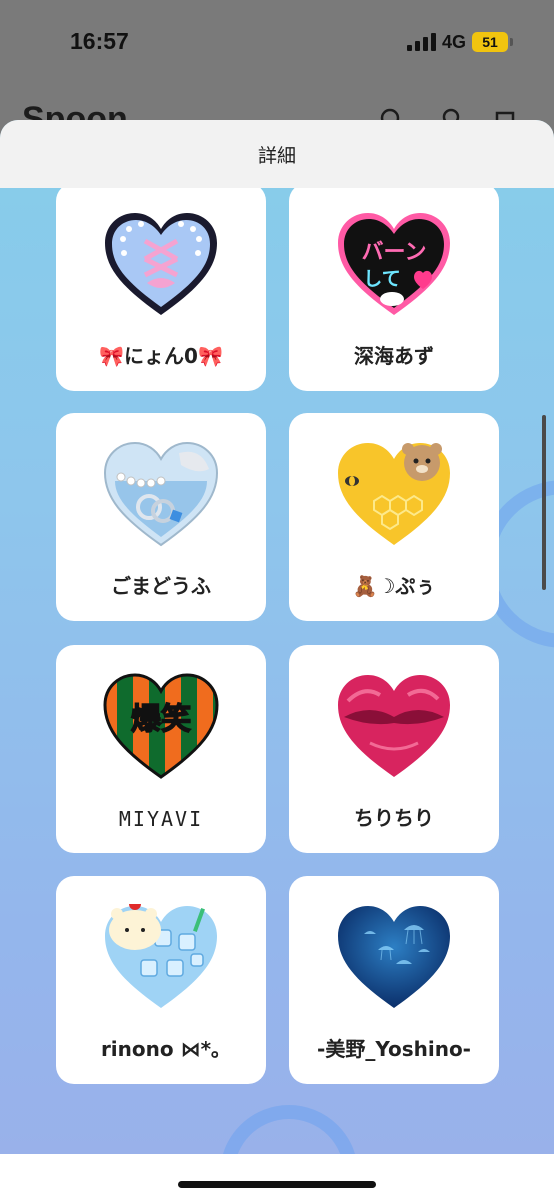 Image resolution: width=554 pixels, height=1200 pixels. I want to click on jellyfish-heart-icon, so click(394, 957).